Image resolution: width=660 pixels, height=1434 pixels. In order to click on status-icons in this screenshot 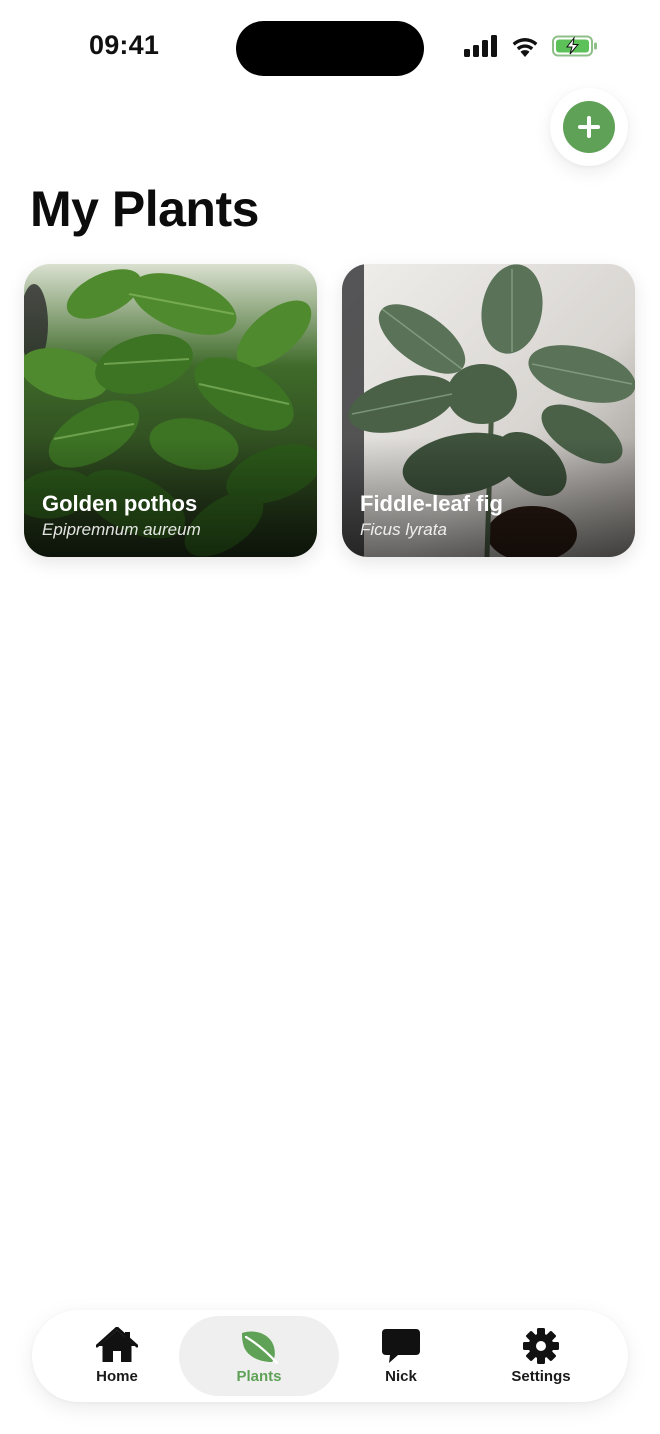, I will do `click(531, 46)`.